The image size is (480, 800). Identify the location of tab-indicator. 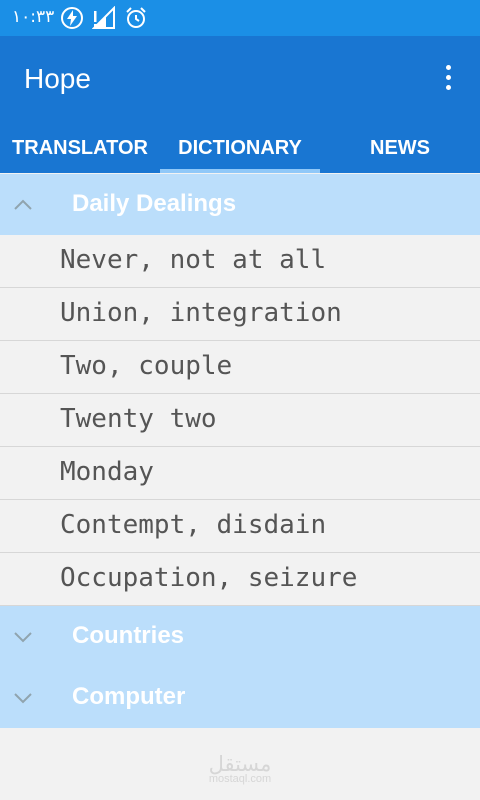
(240, 171).